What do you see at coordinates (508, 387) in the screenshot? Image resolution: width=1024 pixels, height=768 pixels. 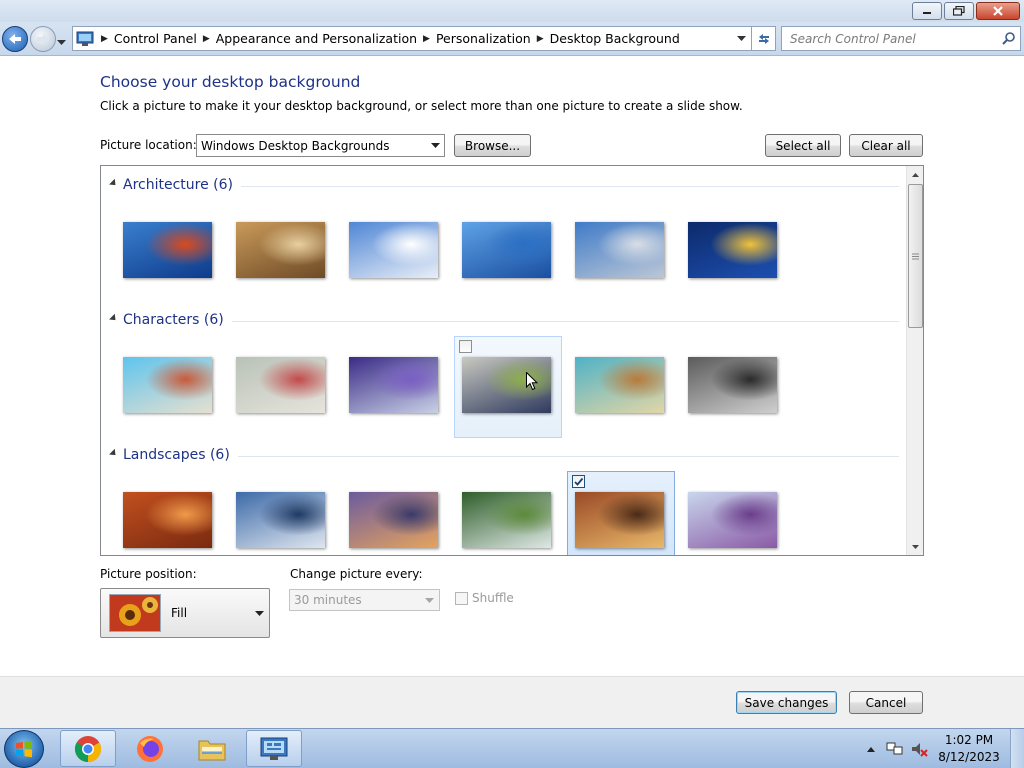 I see `thumb-cell-hovered` at bounding box center [508, 387].